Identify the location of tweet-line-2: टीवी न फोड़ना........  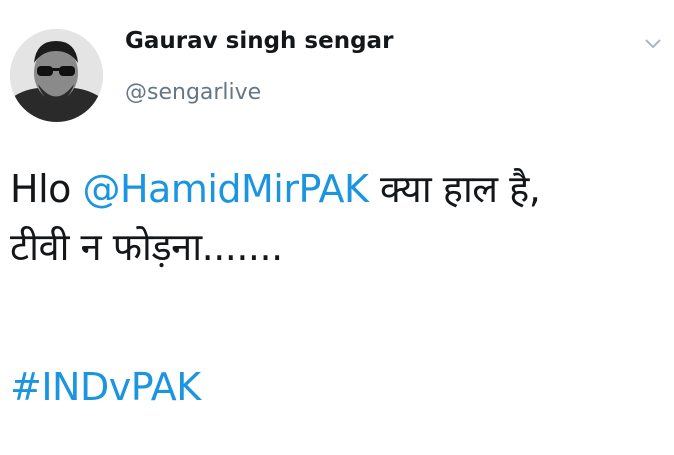
(146, 247).